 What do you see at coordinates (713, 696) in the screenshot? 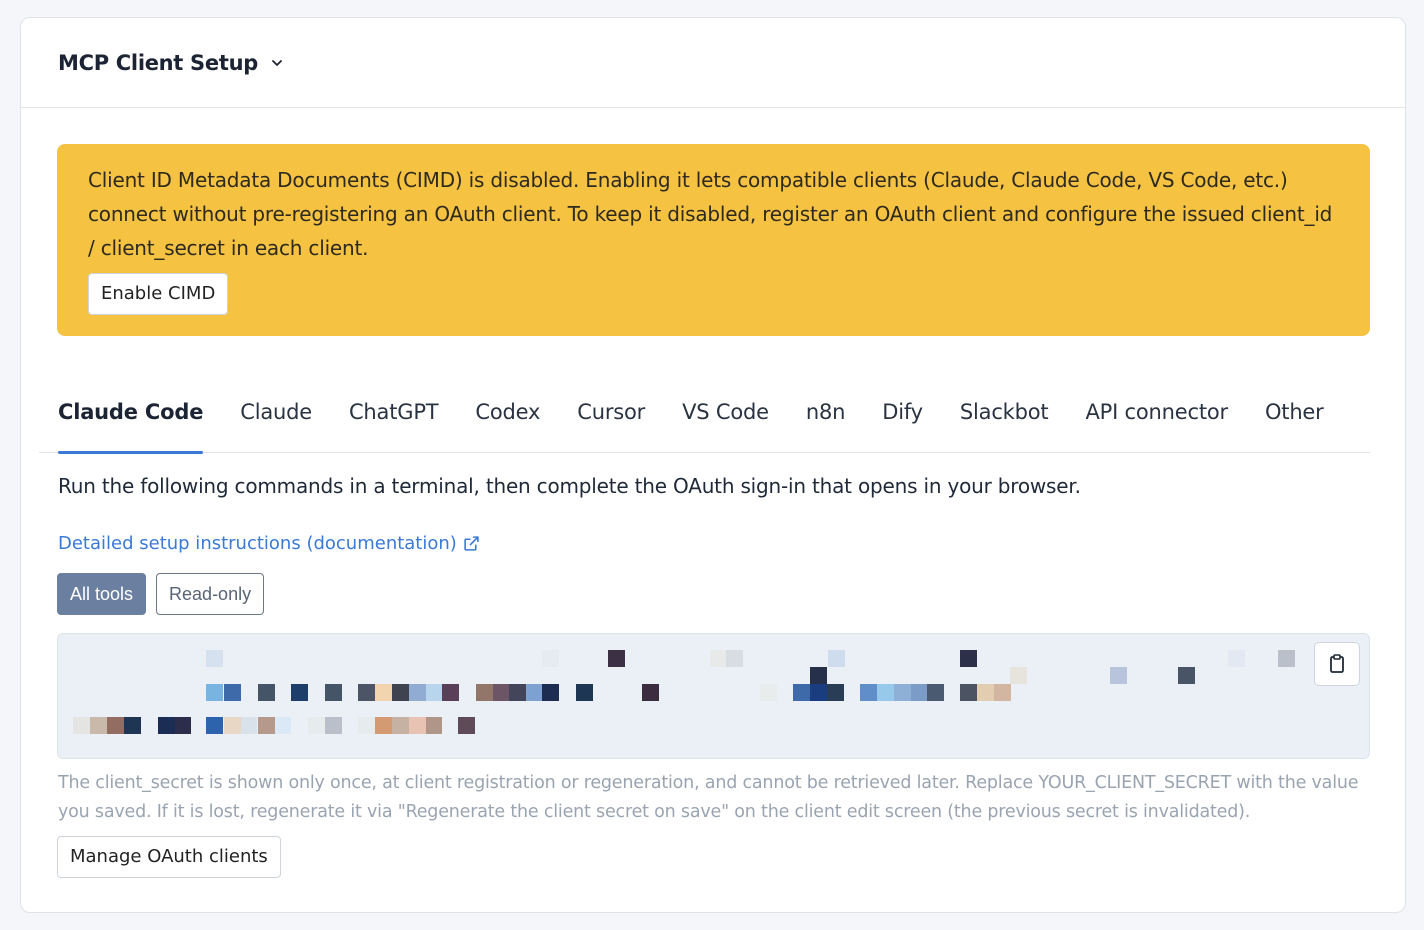
I see `command-code-block` at bounding box center [713, 696].